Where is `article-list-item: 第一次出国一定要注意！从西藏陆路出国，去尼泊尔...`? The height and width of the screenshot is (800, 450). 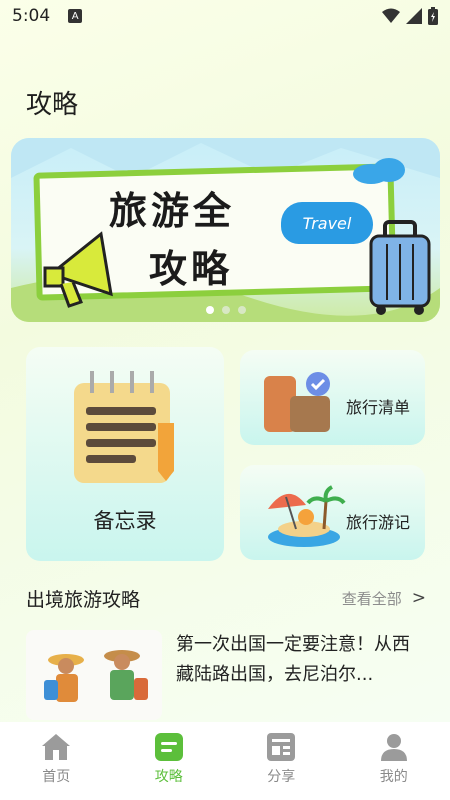
article-list-item: 第一次出国一定要注意！从西藏陆路出国，去尼泊尔... is located at coordinates (228, 675).